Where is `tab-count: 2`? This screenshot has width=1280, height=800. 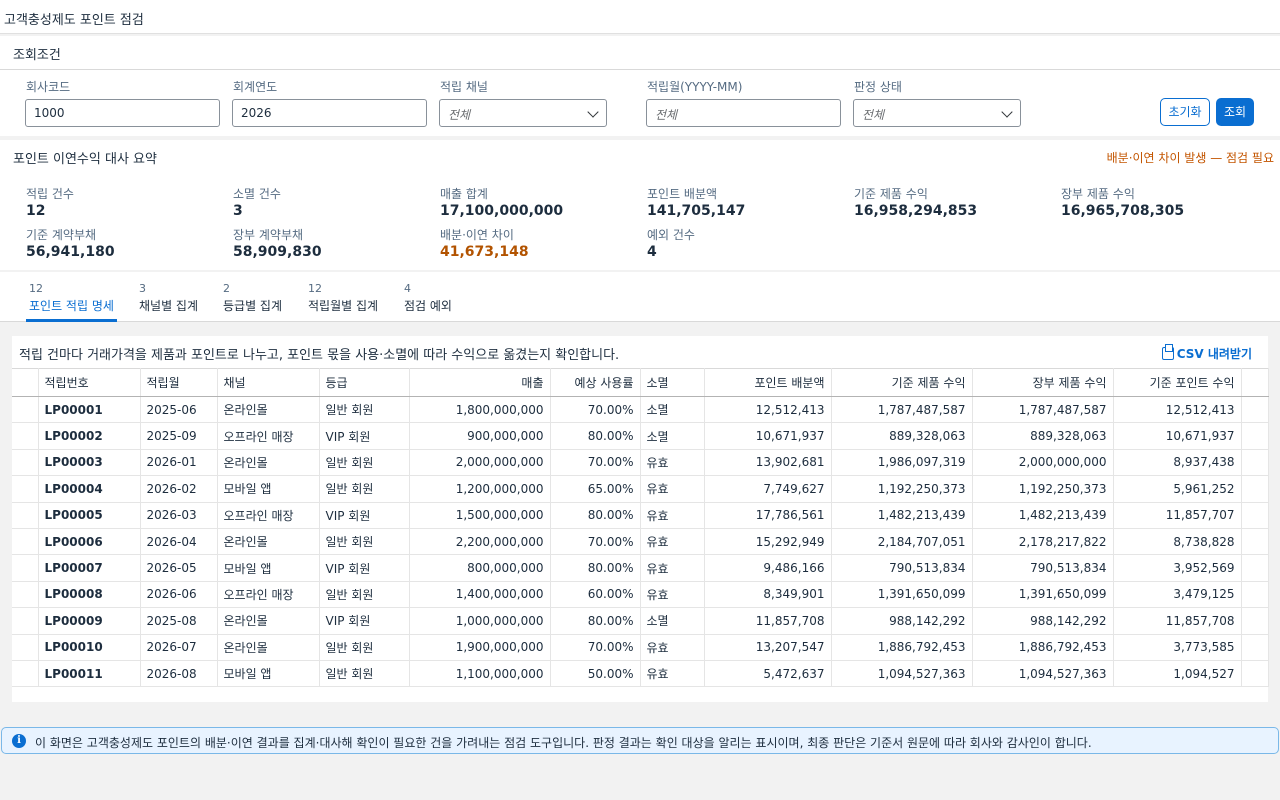 tab-count: 2 is located at coordinates (226, 288).